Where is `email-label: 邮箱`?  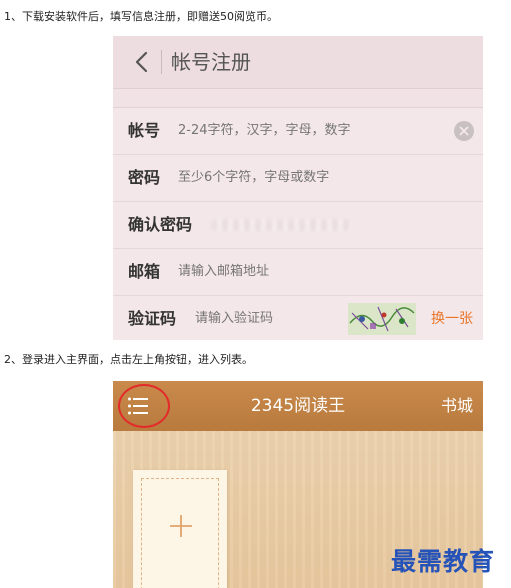 email-label: 邮箱 is located at coordinates (144, 271).